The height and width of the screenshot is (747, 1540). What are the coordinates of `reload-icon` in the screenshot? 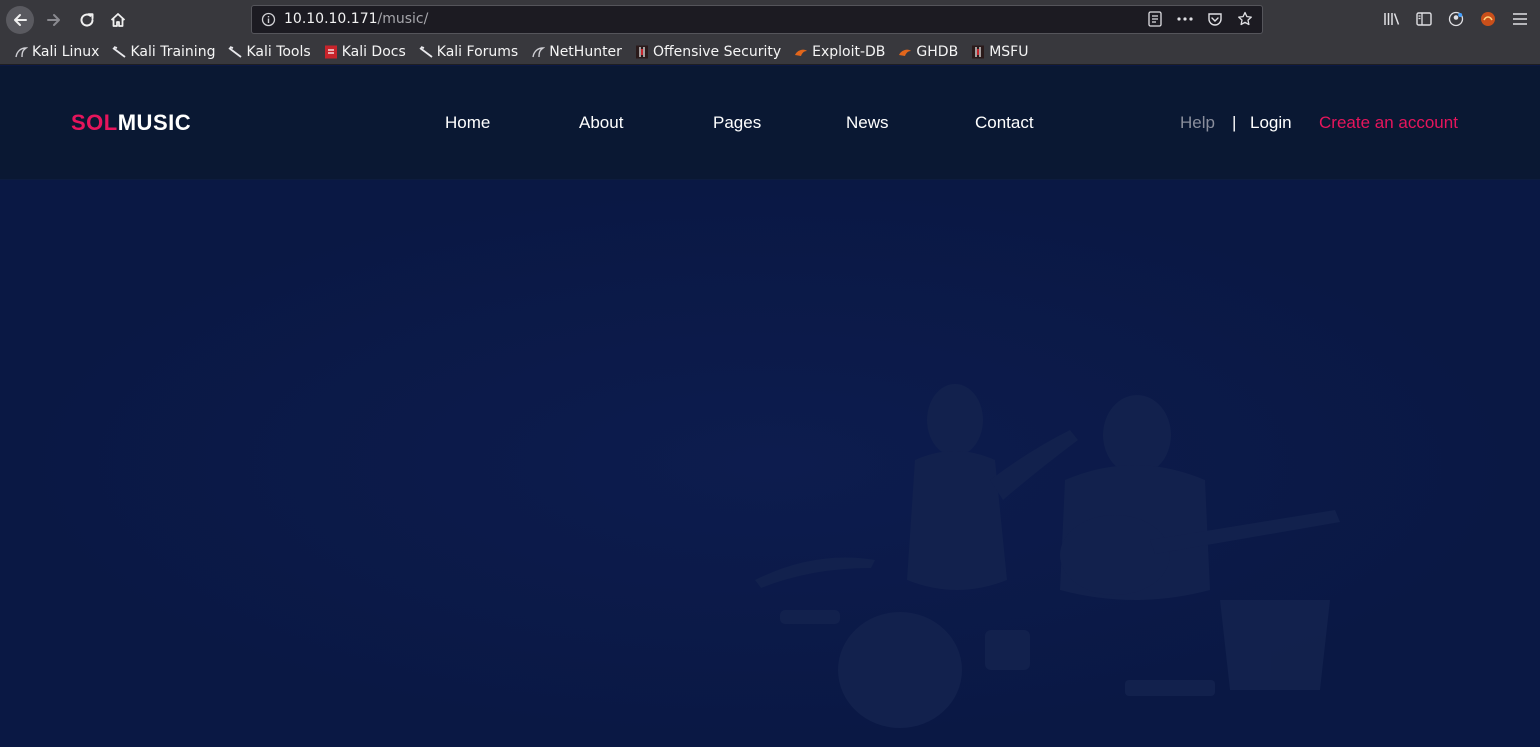 It's located at (87, 20).